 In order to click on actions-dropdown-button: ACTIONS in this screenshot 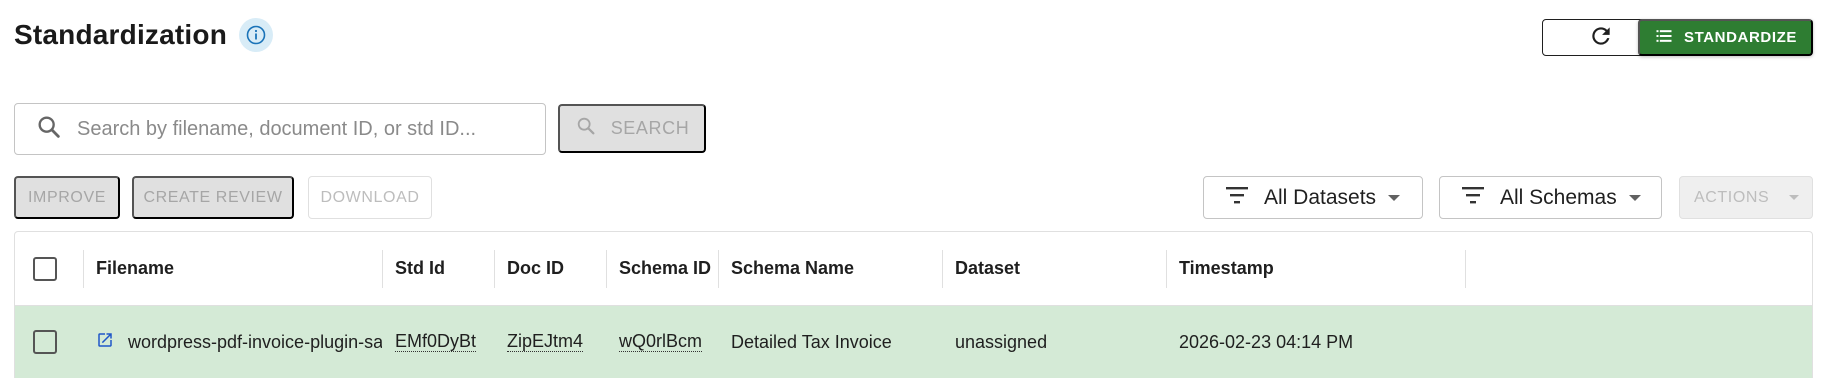, I will do `click(1746, 197)`.